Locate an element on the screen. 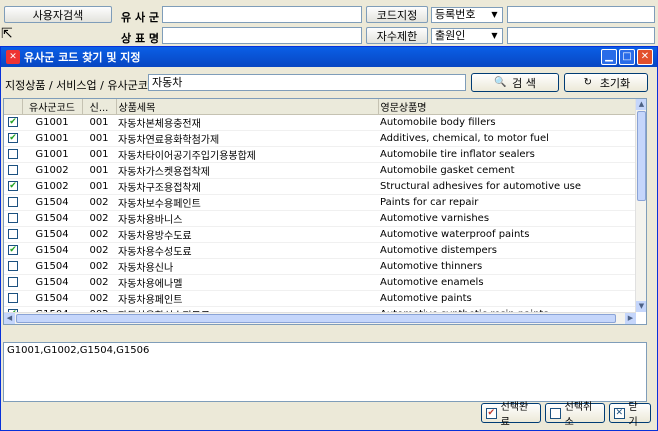  applicant-select: 출원인 ▼ is located at coordinates (467, 36).